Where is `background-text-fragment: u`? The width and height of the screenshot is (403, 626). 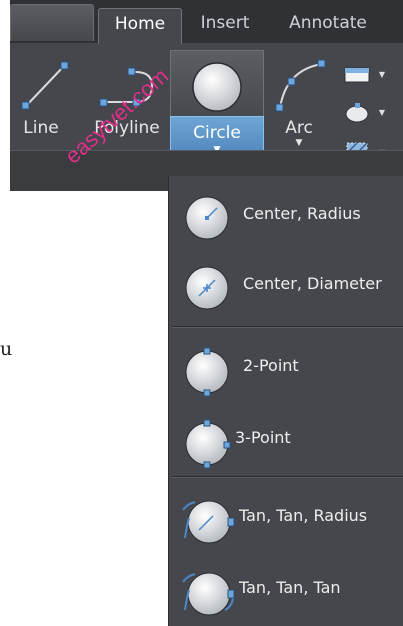
background-text-fragment: u is located at coordinates (6, 349).